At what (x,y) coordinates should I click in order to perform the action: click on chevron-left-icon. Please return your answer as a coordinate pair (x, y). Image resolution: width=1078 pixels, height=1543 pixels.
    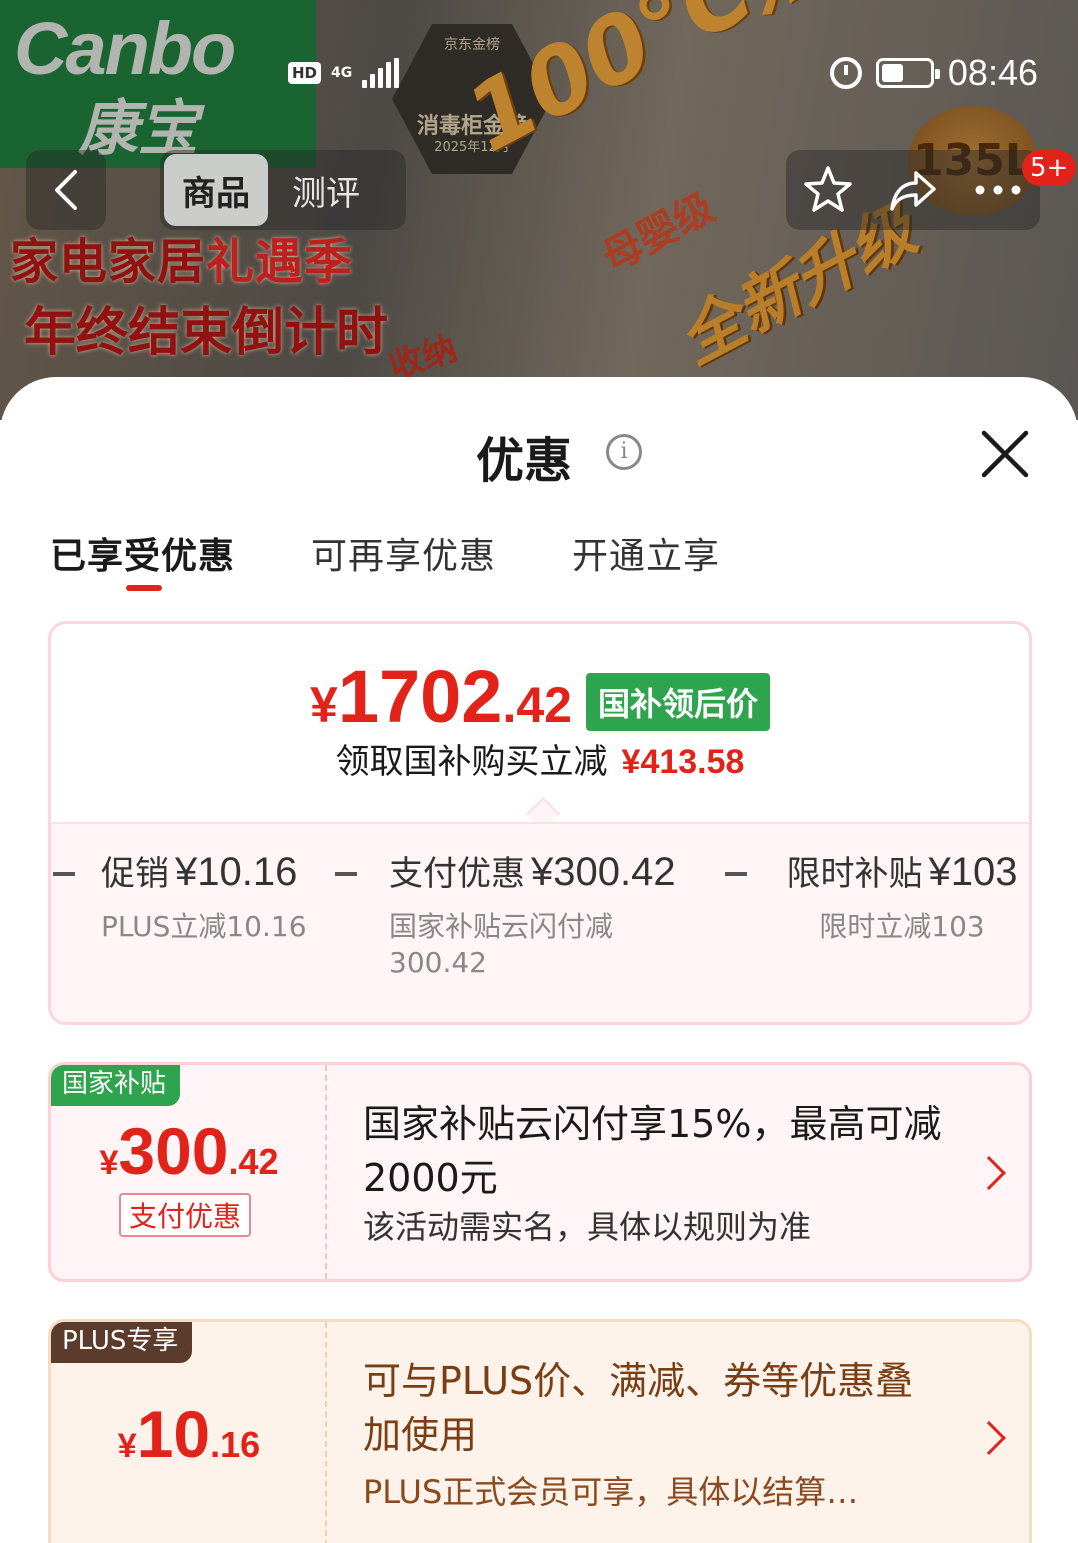
    Looking at the image, I should click on (66, 190).